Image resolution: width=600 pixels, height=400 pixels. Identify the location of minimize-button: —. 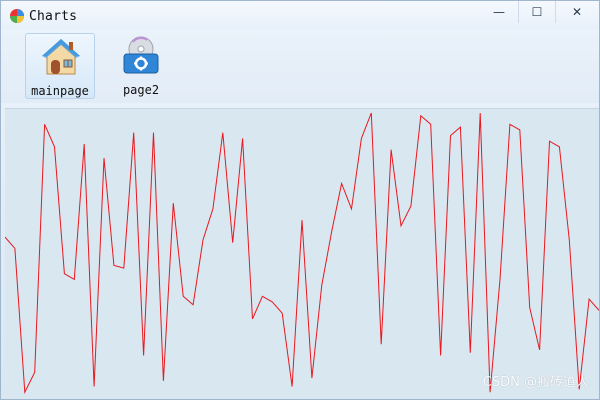
(499, 12).